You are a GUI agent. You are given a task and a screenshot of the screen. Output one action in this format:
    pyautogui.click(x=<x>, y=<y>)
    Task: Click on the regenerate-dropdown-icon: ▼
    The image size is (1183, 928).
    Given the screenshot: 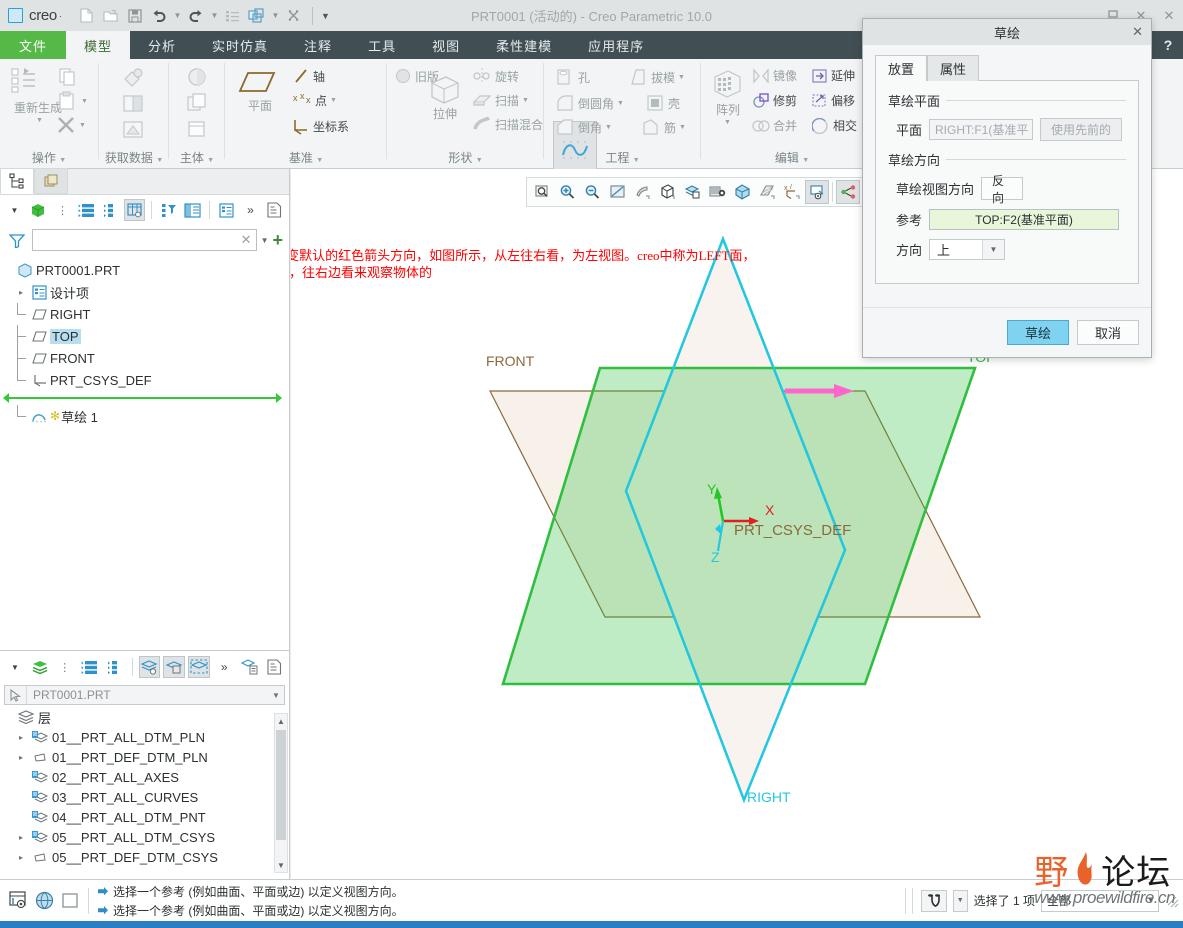 What is the action you would take?
    pyautogui.click(x=39, y=120)
    